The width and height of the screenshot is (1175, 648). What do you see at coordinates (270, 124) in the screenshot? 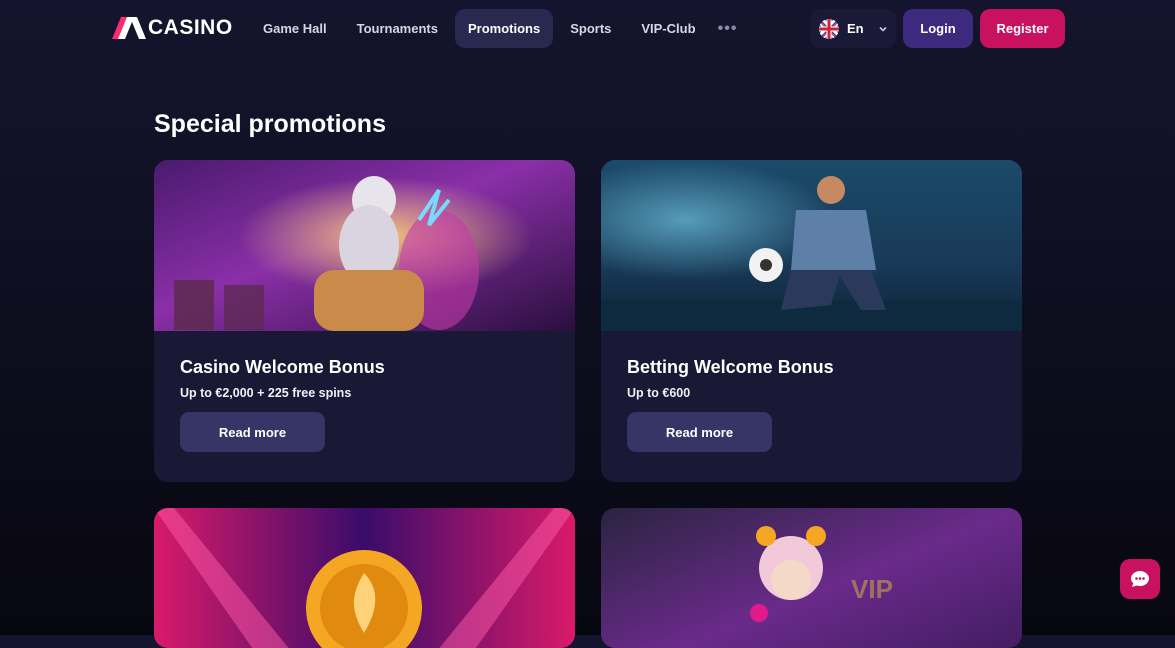
I see `page-title: Special promotions` at bounding box center [270, 124].